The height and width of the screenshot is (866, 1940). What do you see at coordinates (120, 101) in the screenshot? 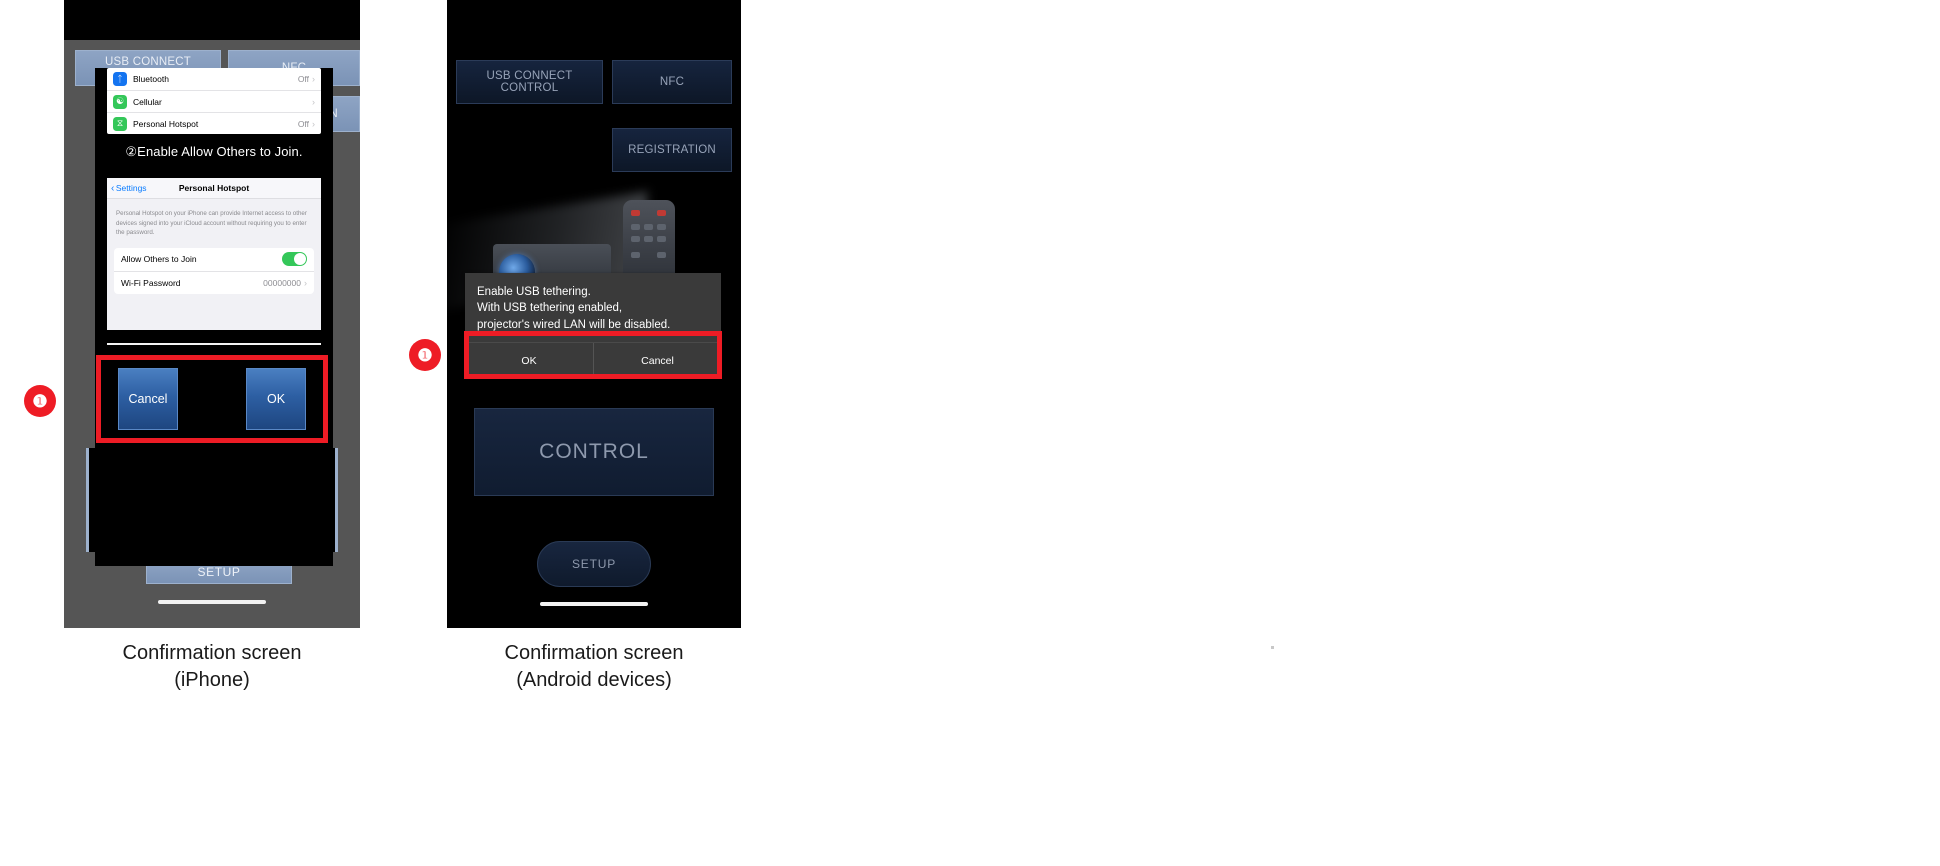
I see `cellular-icon: ☯` at bounding box center [120, 101].